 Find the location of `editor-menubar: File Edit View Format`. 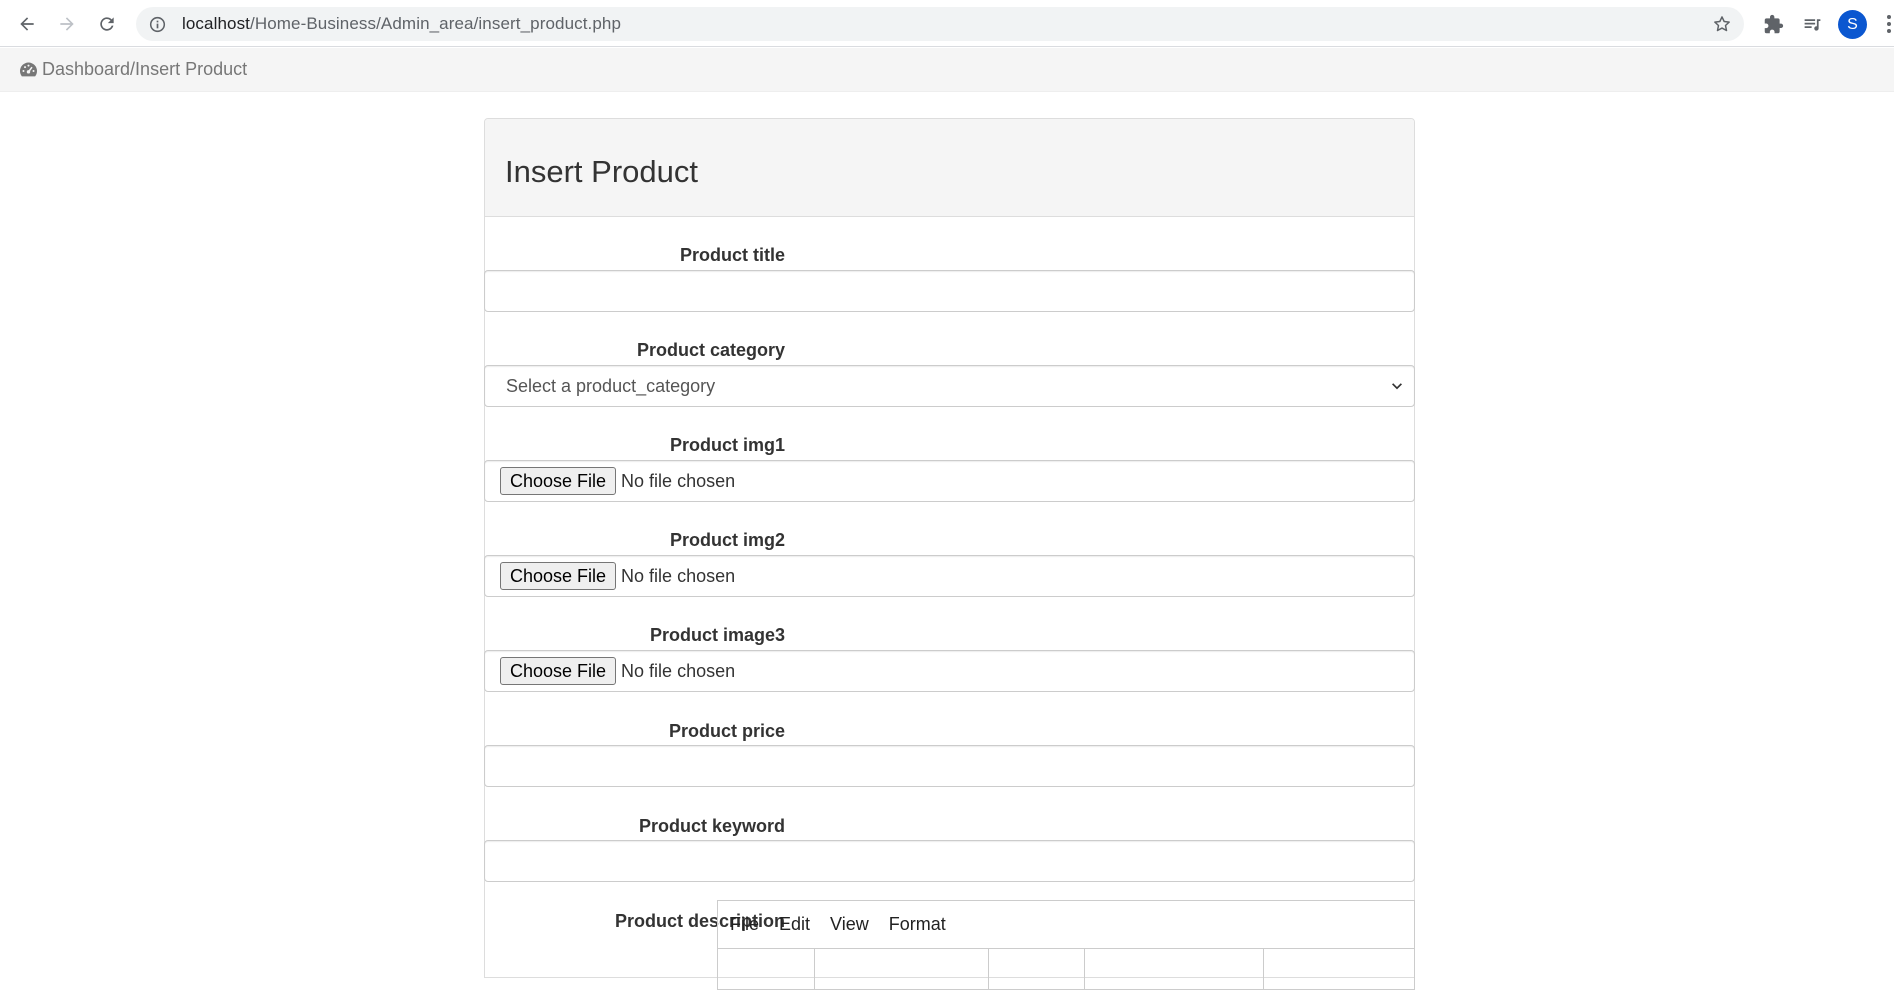

editor-menubar: File Edit View Format is located at coordinates (1066, 925).